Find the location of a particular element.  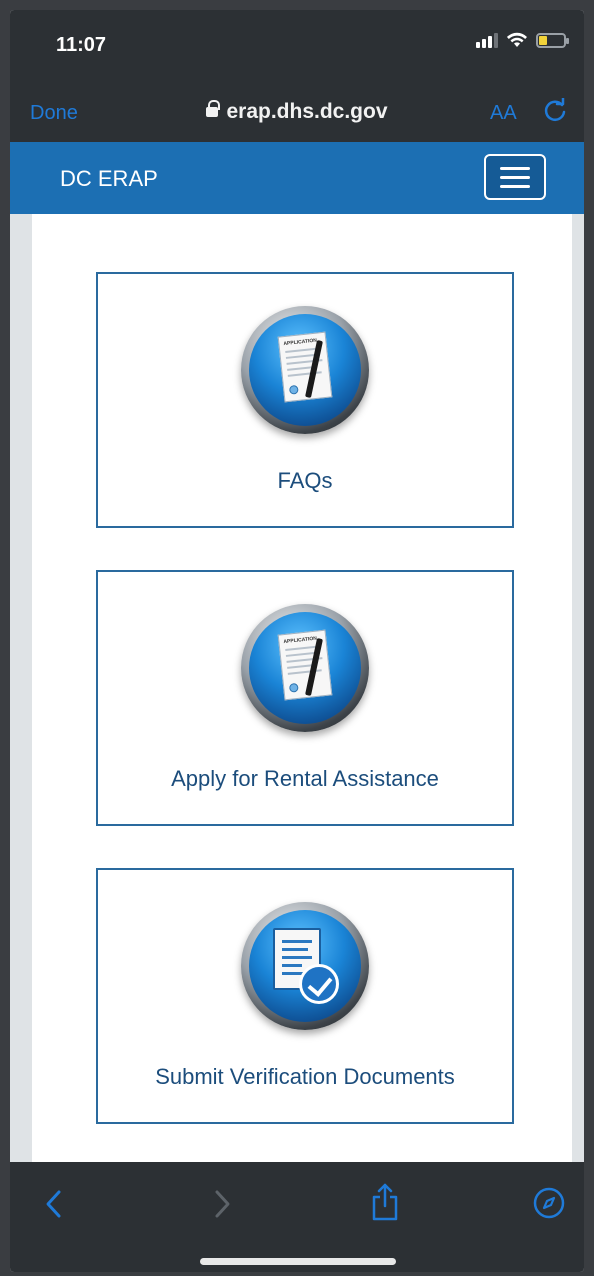

browser-bottom-toolbar is located at coordinates (297, 1217).